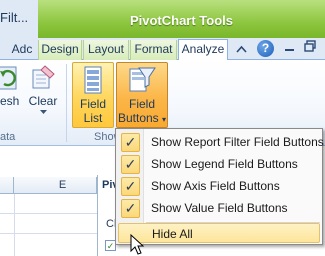 Image resolution: width=325 pixels, height=256 pixels. I want to click on window-restore-icon, so click(310, 49).